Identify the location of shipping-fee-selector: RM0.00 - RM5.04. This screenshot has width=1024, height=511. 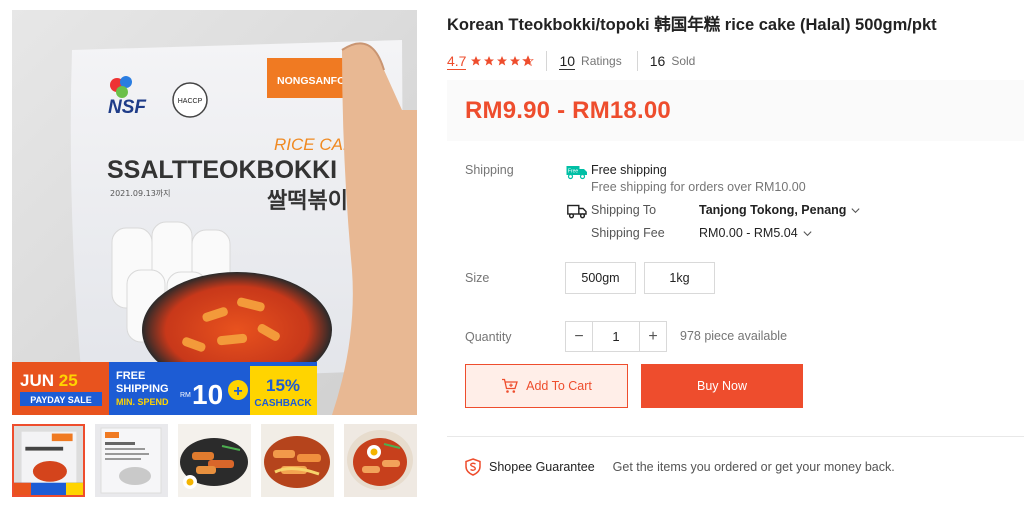
(756, 233).